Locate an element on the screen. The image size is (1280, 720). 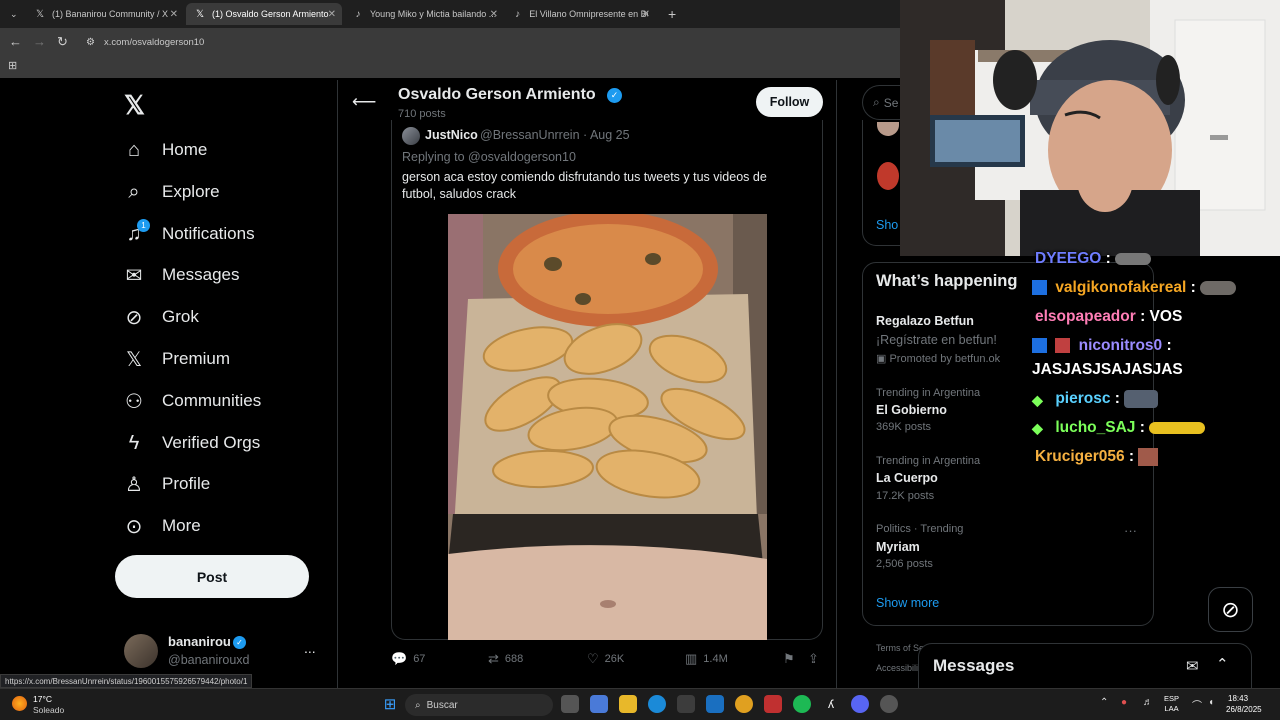
chat-text: : is located at coordinates (1131, 457).